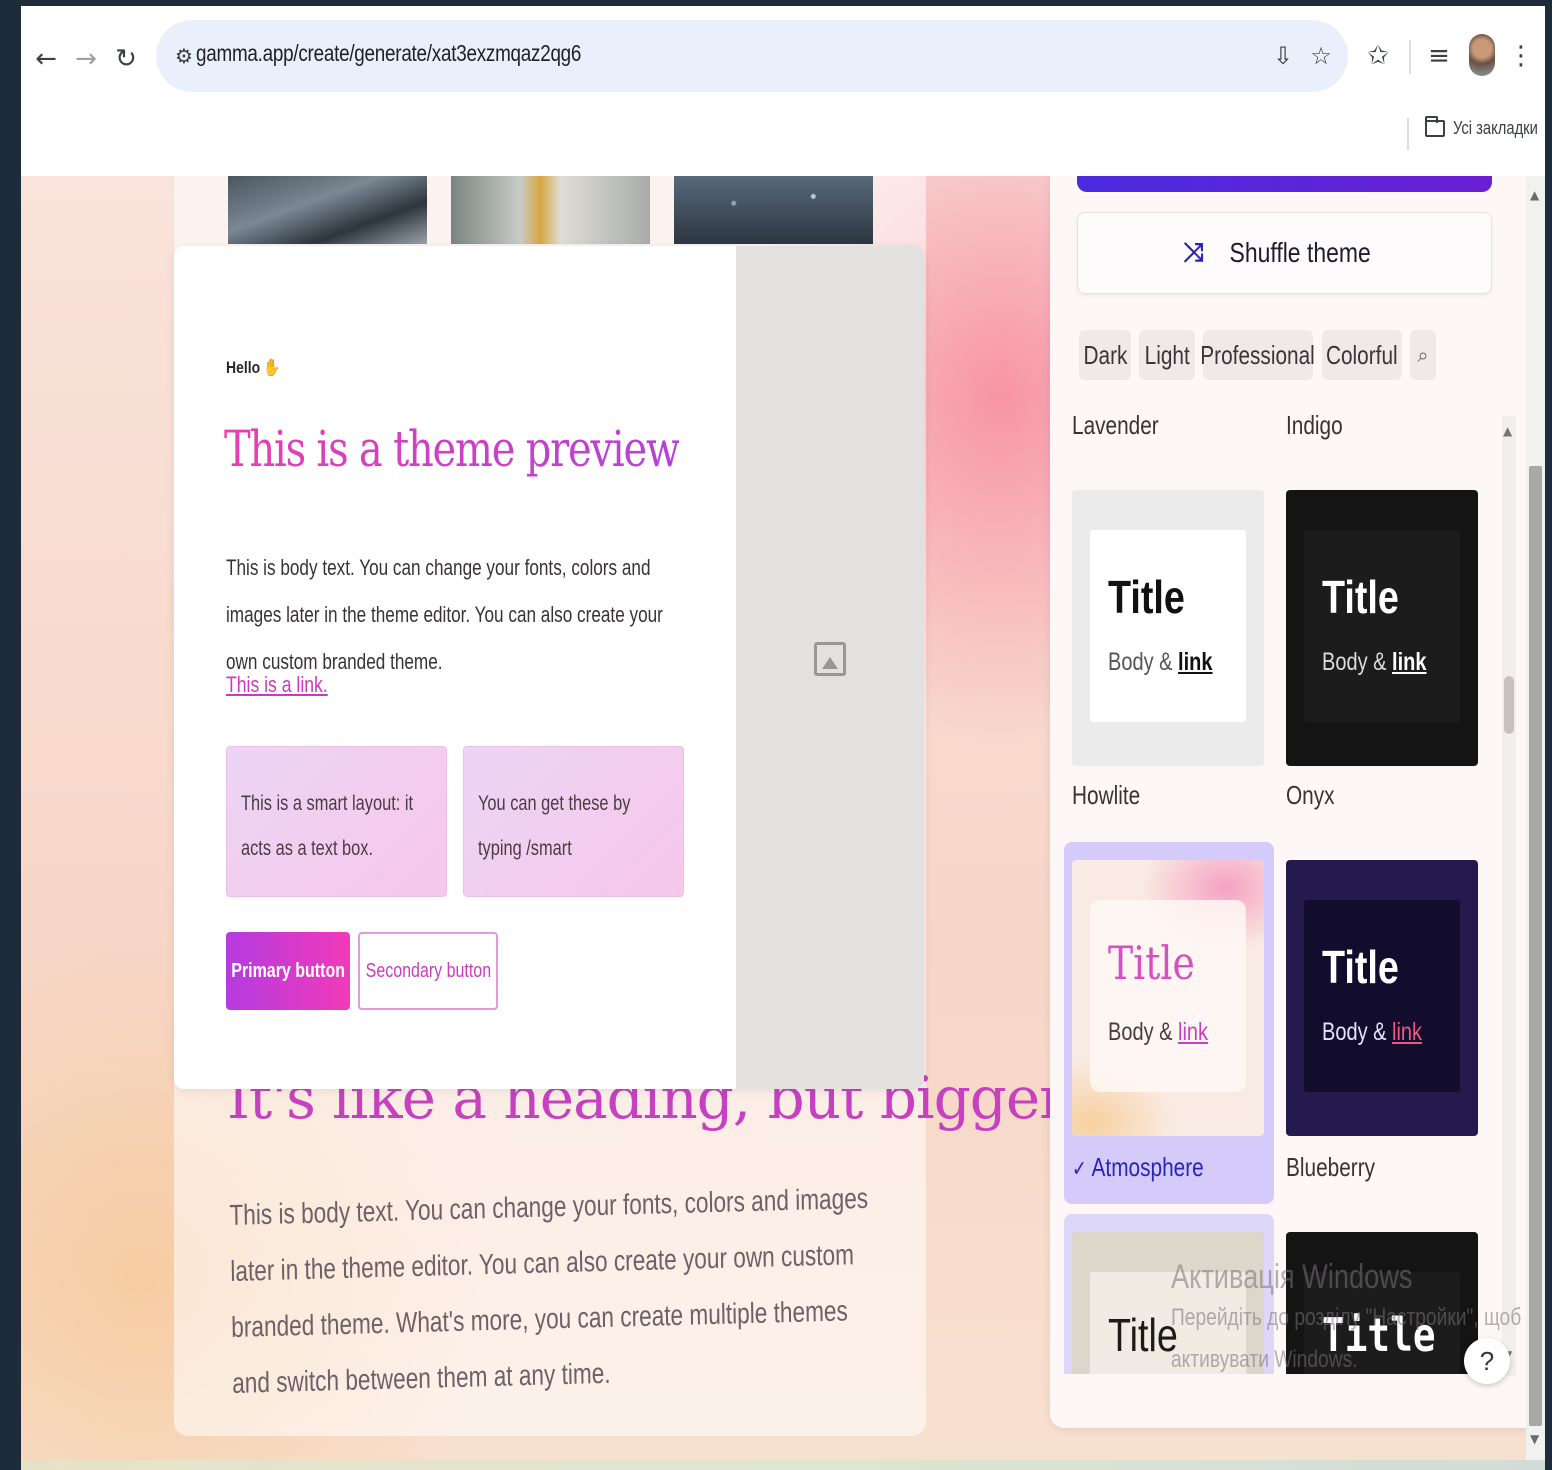 The width and height of the screenshot is (1552, 1470). I want to click on theme-name-atmosphere: ✓ Atmosphere, so click(1138, 1167).